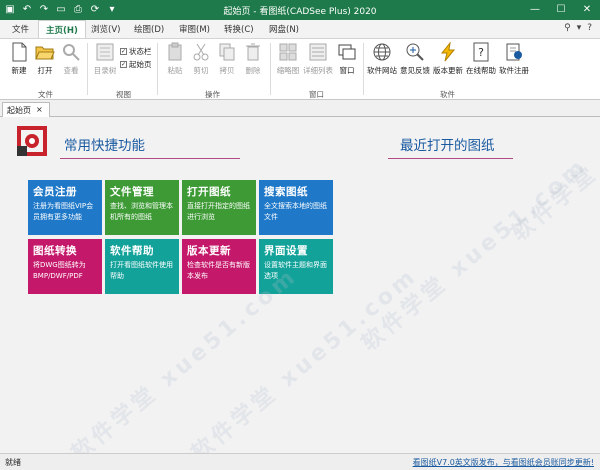 Image resolution: width=600 pixels, height=470 pixels. Describe the element at coordinates (239, 29) in the screenshot. I see `tab-convert: 转换(C)` at that location.